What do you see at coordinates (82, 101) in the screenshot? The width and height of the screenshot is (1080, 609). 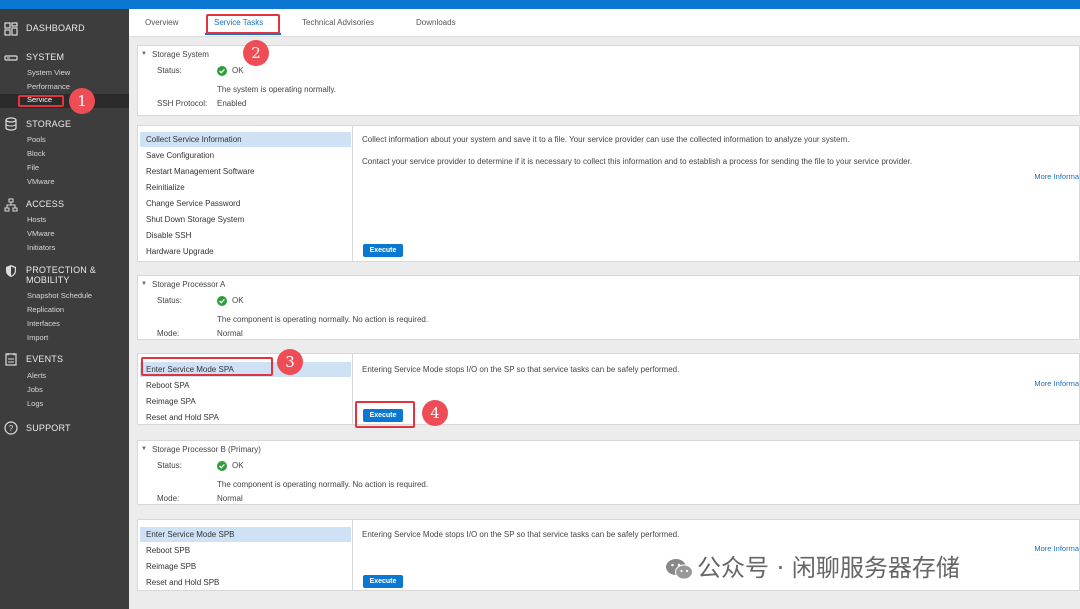 I see `step-badge-1: 1` at bounding box center [82, 101].